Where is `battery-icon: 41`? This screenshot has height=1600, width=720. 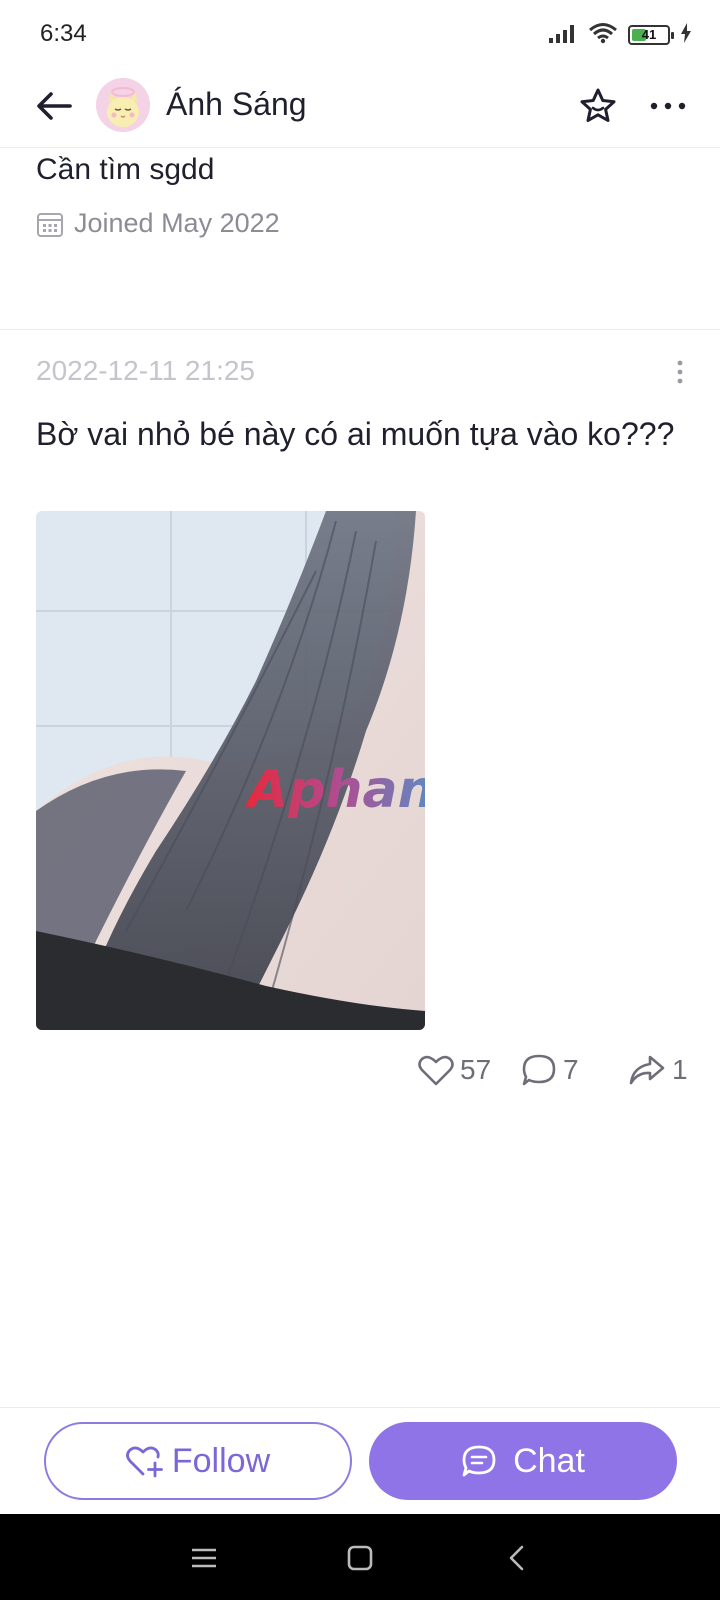
battery-icon: 41 is located at coordinates (651, 35).